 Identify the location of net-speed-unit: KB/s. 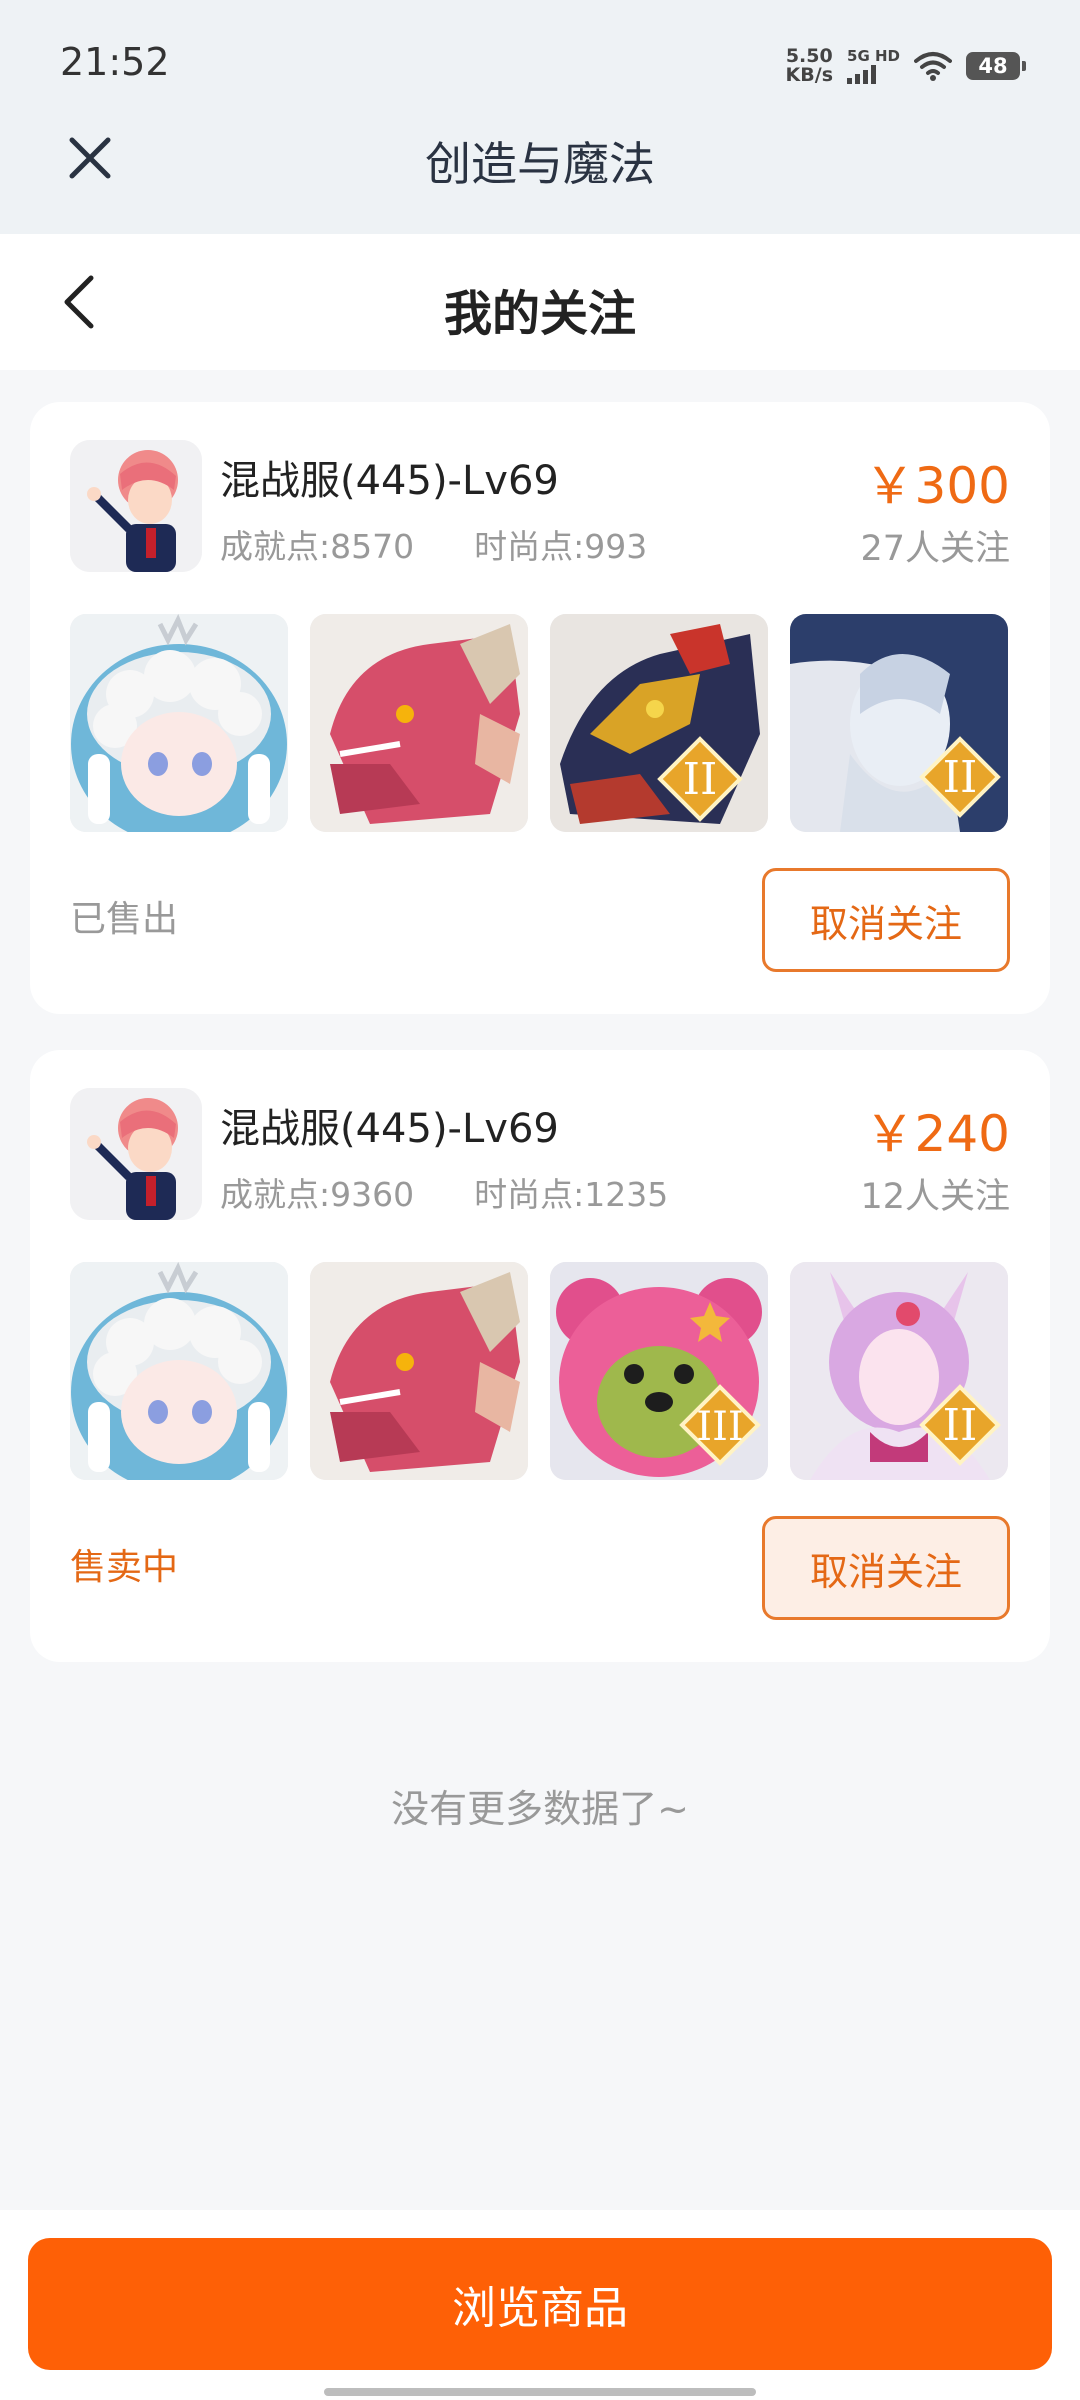
(809, 75).